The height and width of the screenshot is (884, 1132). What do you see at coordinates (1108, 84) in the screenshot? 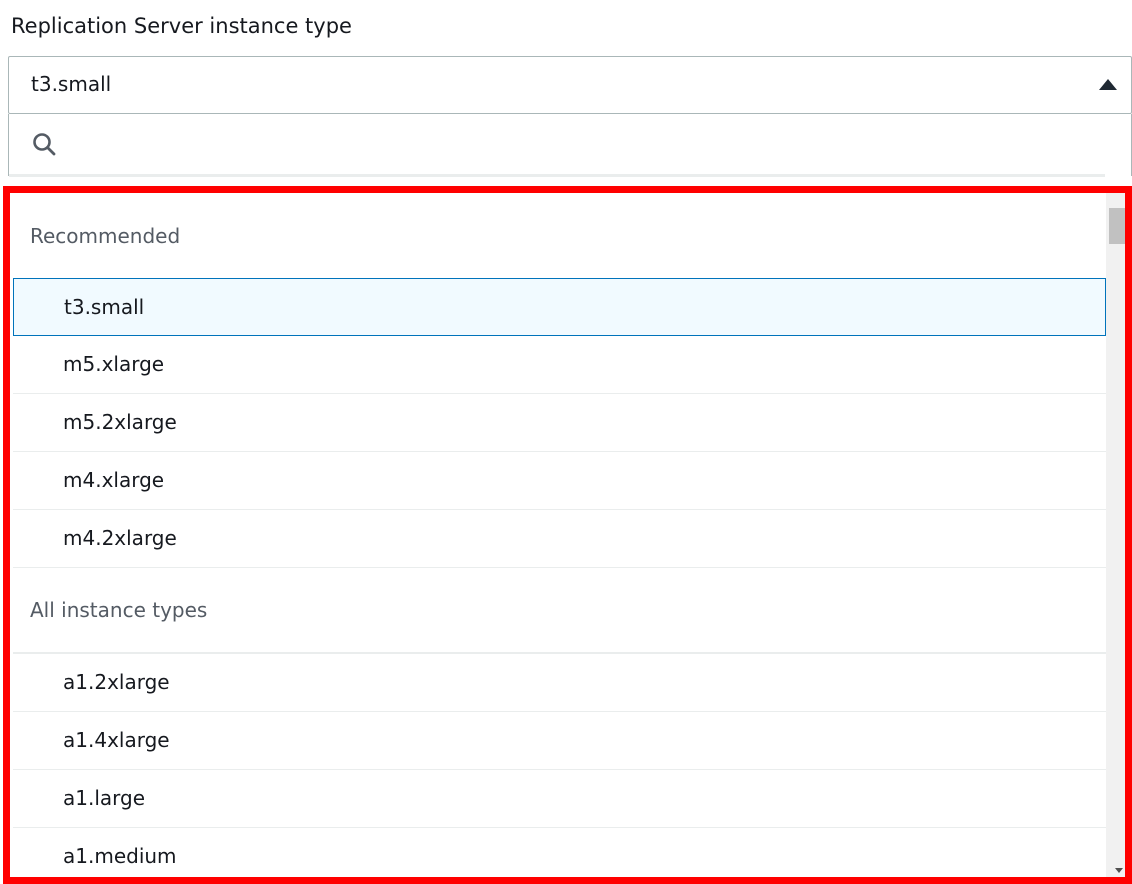
I see `caret-up-icon` at bounding box center [1108, 84].